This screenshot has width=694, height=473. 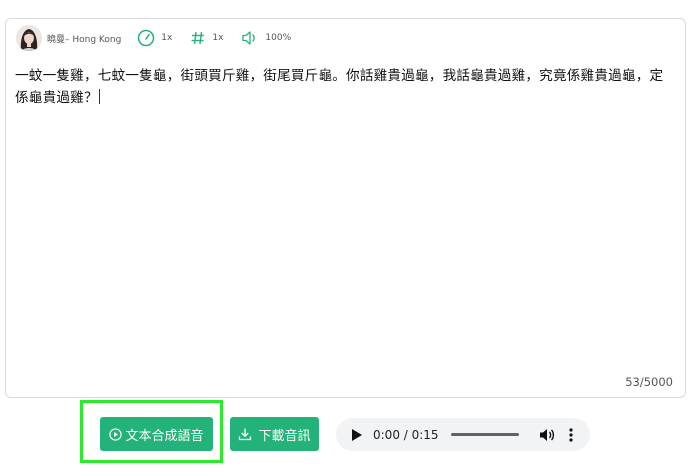 I want to click on voice-avatar, so click(x=29, y=38).